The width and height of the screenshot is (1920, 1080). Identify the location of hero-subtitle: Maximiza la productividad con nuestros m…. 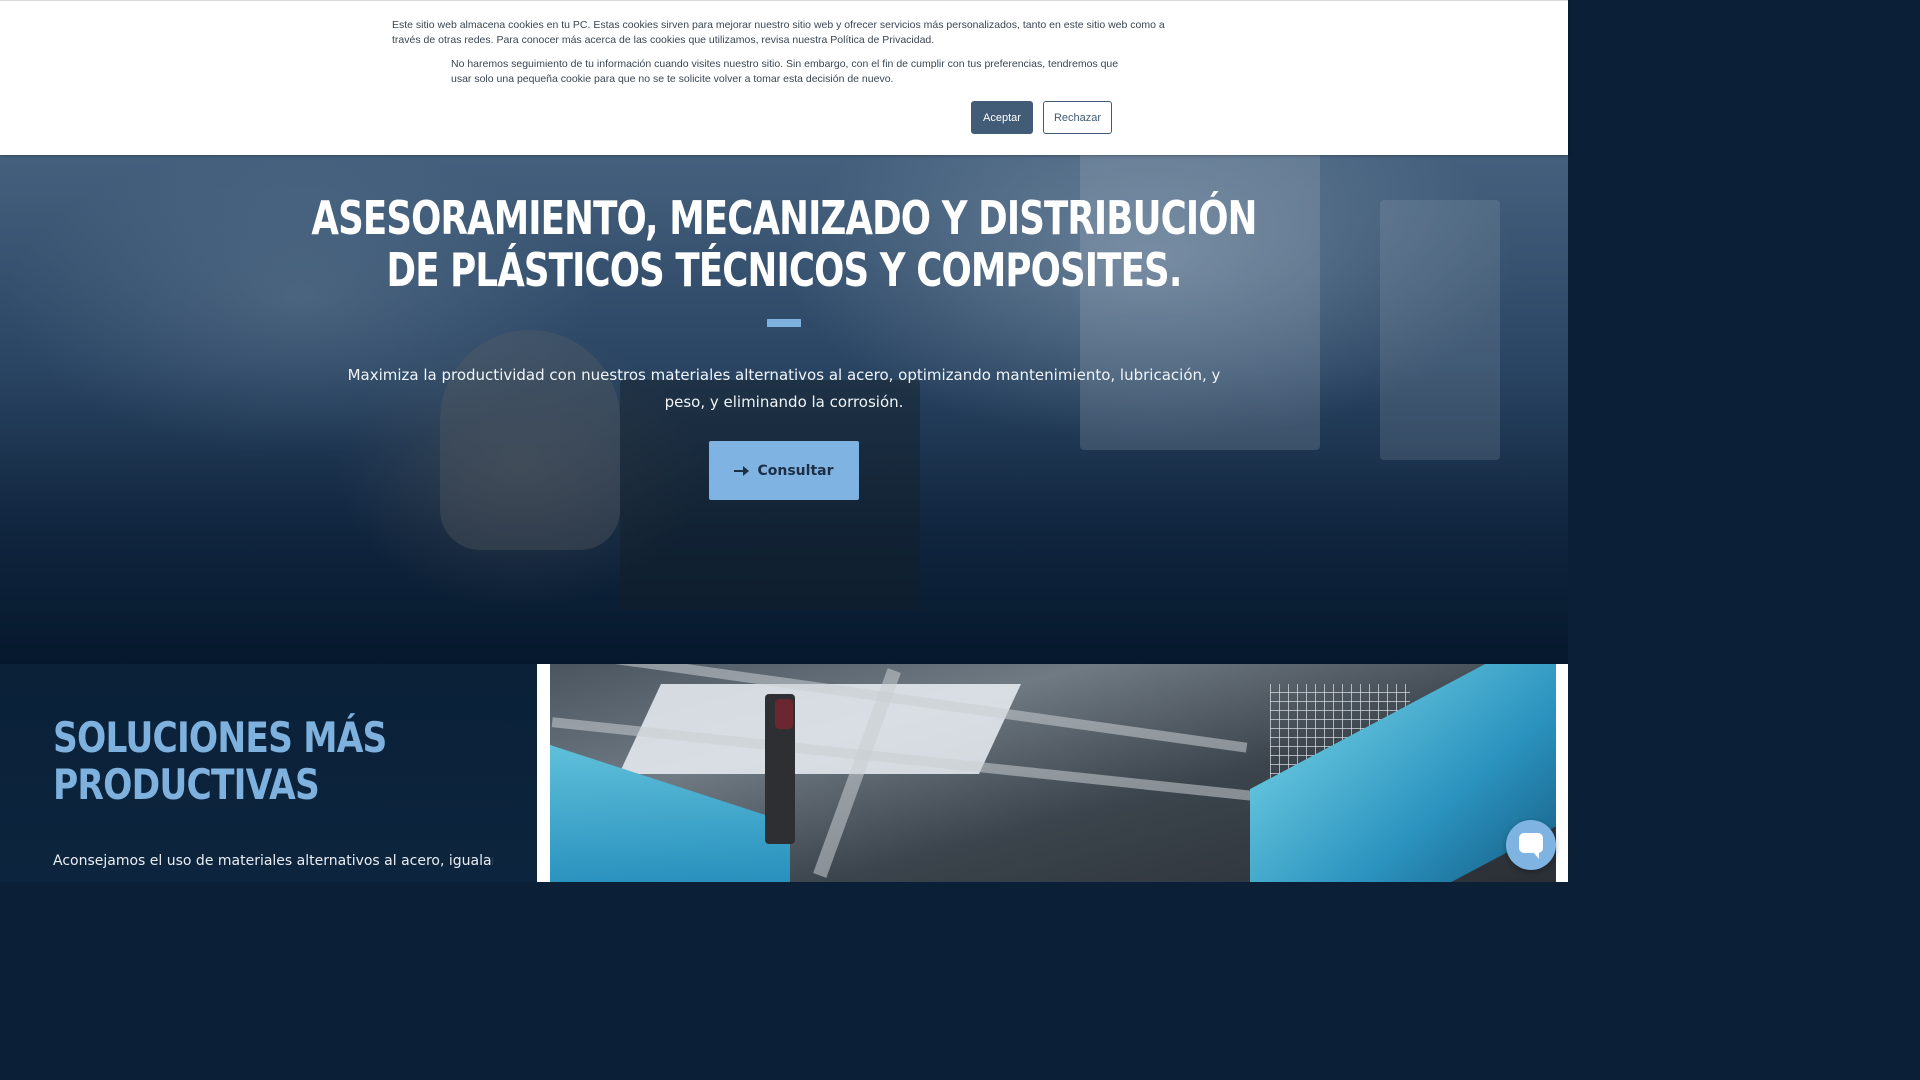
(784, 388).